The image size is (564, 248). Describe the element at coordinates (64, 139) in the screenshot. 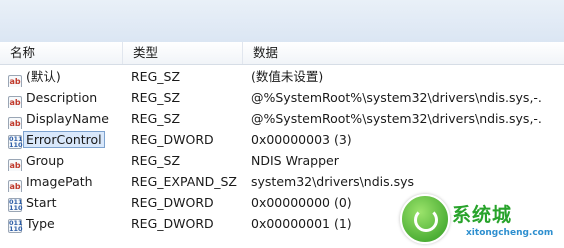

I see `value-name: ErrorControl` at that location.